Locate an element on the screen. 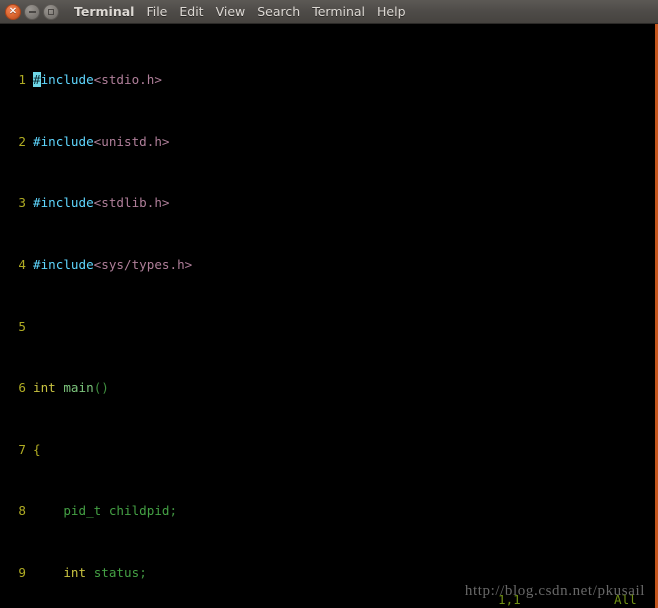 The image size is (658, 608). line-number: 7 is located at coordinates (22, 449).